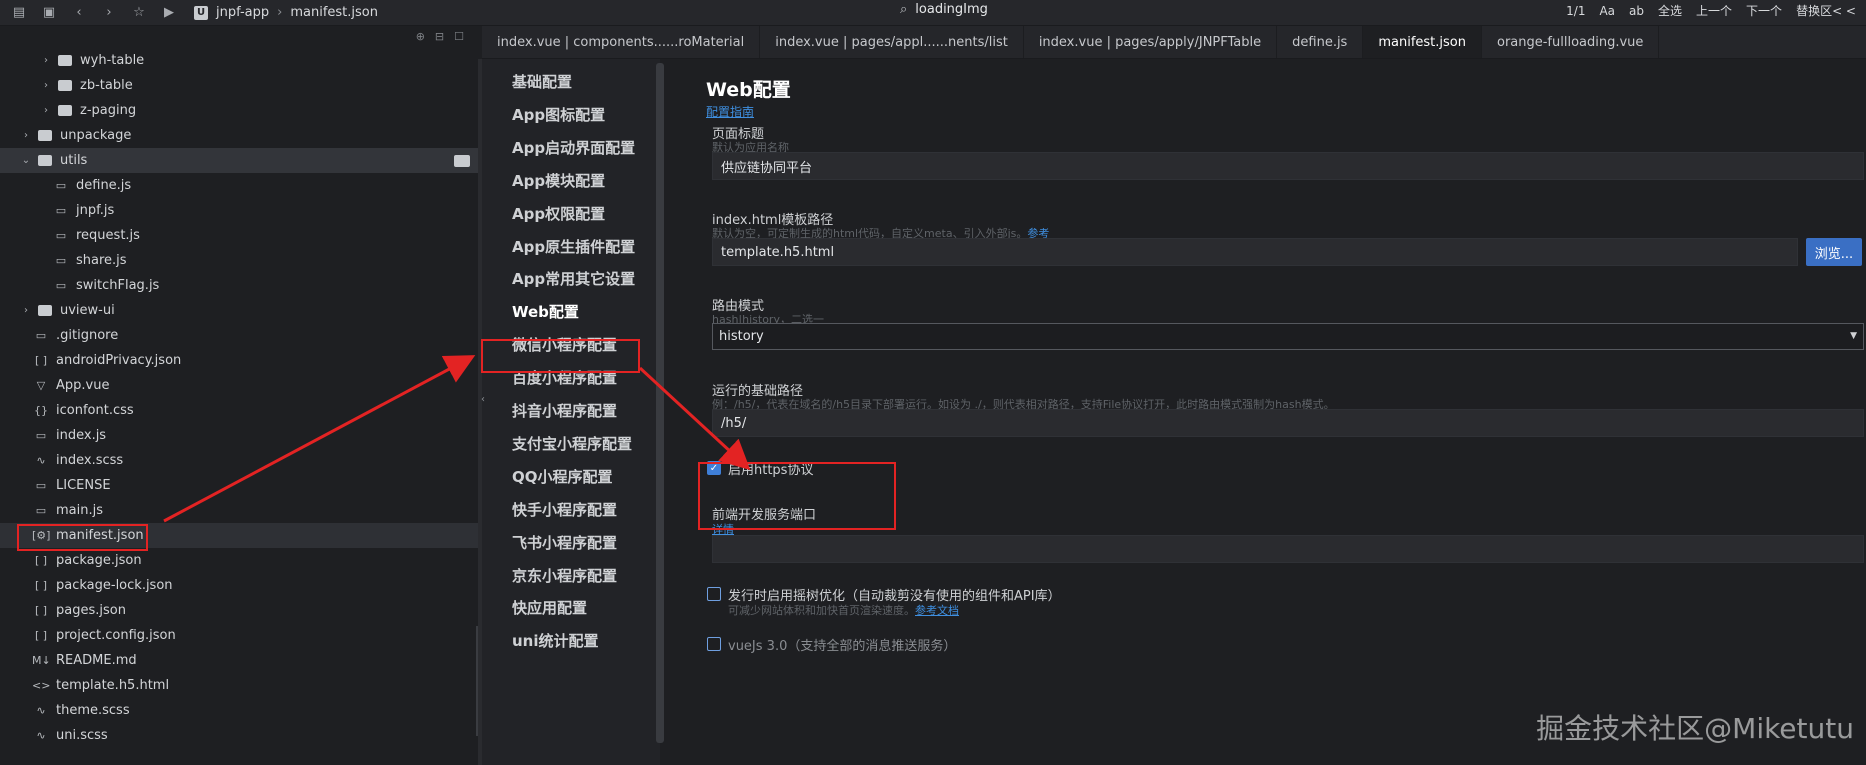 This screenshot has width=1866, height=765. What do you see at coordinates (1288, 336) in the screenshot?
I see `router-mode-select: history ▼` at bounding box center [1288, 336].